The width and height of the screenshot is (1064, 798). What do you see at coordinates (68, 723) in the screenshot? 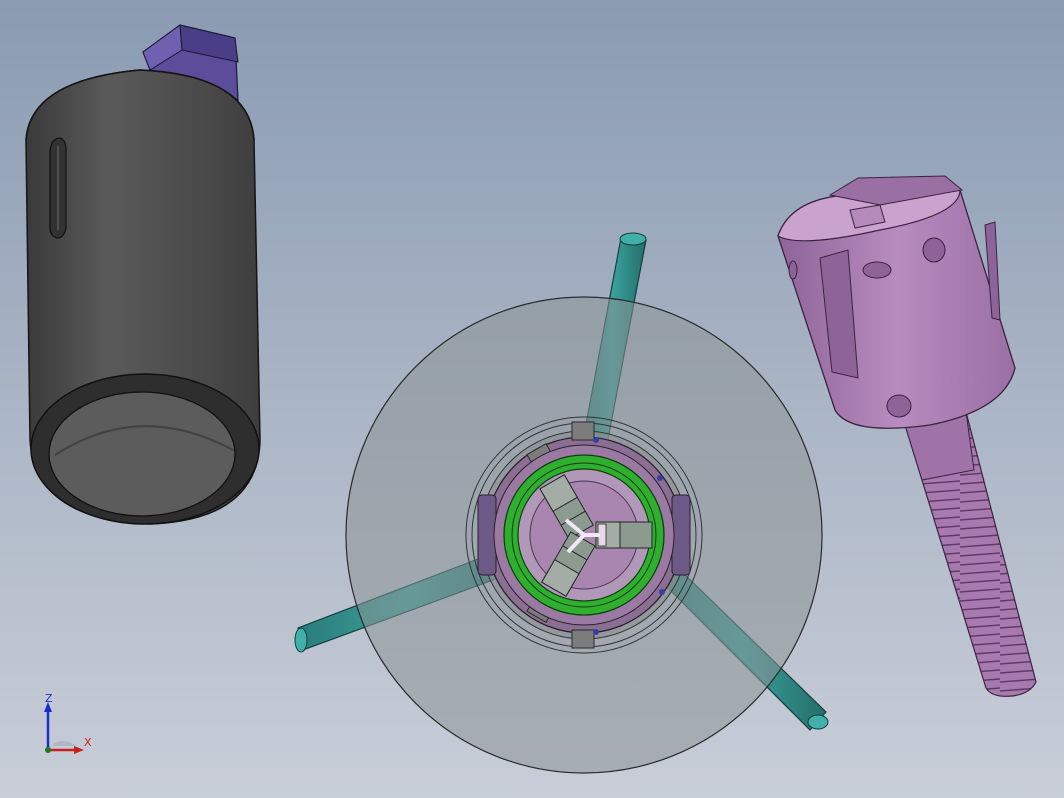
I see `triad-graphic: Z X` at bounding box center [68, 723].